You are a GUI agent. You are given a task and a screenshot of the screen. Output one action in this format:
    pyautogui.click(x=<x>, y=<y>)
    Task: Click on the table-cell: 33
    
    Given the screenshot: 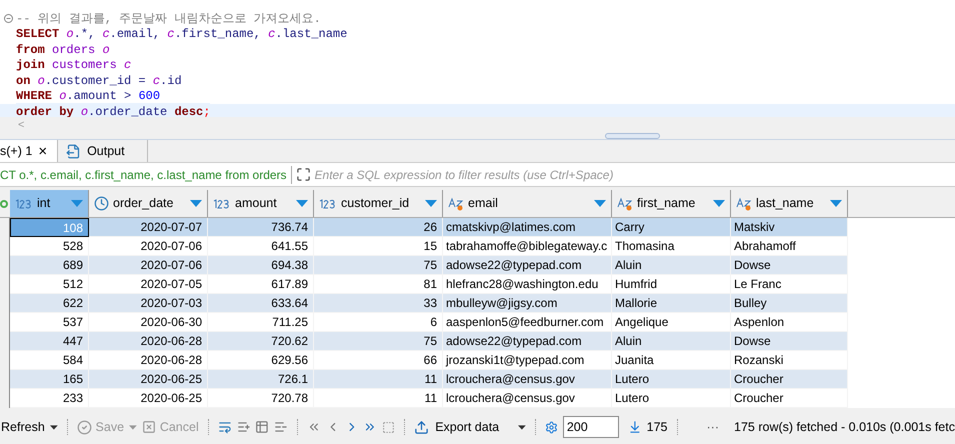 What is the action you would take?
    pyautogui.click(x=378, y=303)
    